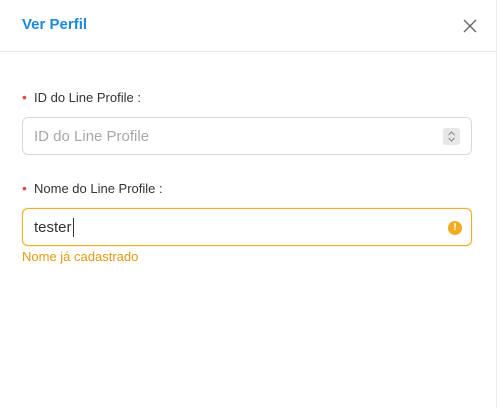 The width and height of the screenshot is (498, 408). Describe the element at coordinates (247, 136) in the screenshot. I see `id-field-input: ID do Line Profile` at that location.